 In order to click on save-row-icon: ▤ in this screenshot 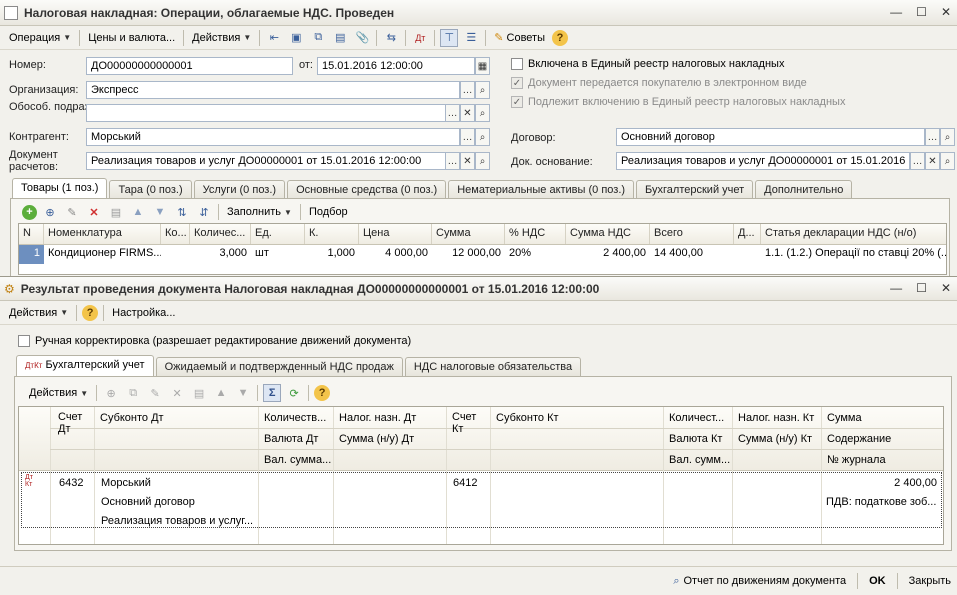, I will do `click(116, 212)`.